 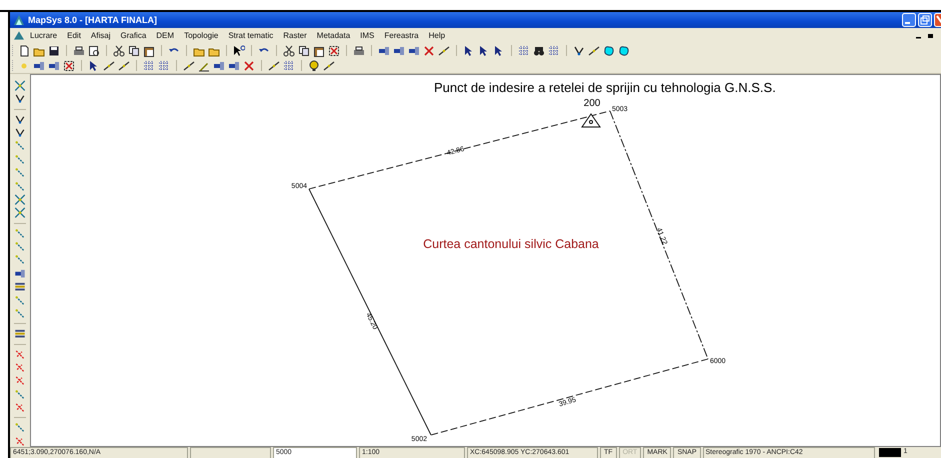 I want to click on color-swatch, so click(x=889, y=452).